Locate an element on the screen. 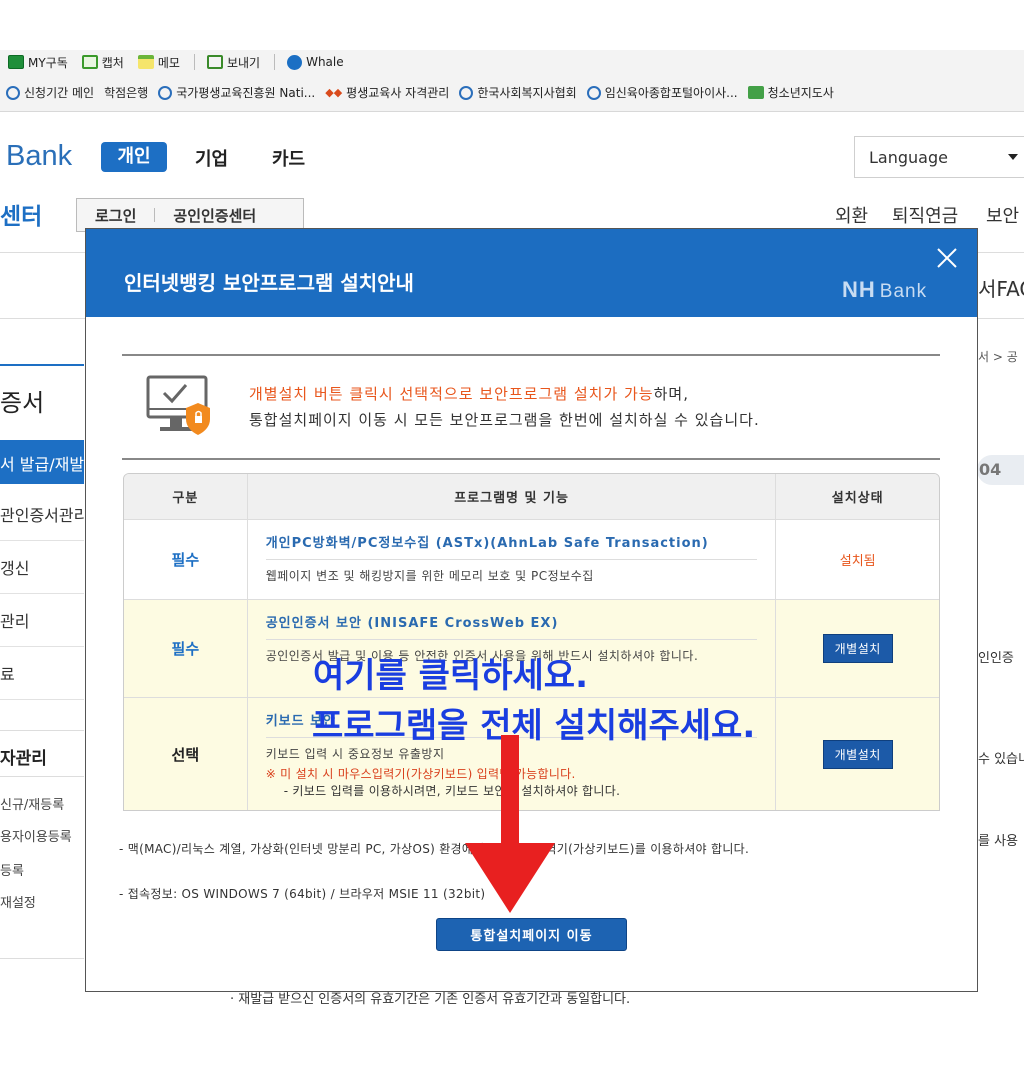  fav-item: 신청기간 메인 is located at coordinates (47, 92).